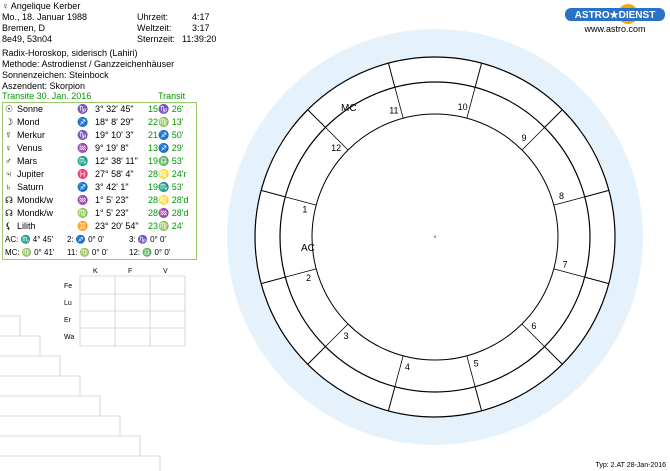 This screenshot has width=670, height=471. I want to click on house-number: 11, so click(393, 111).